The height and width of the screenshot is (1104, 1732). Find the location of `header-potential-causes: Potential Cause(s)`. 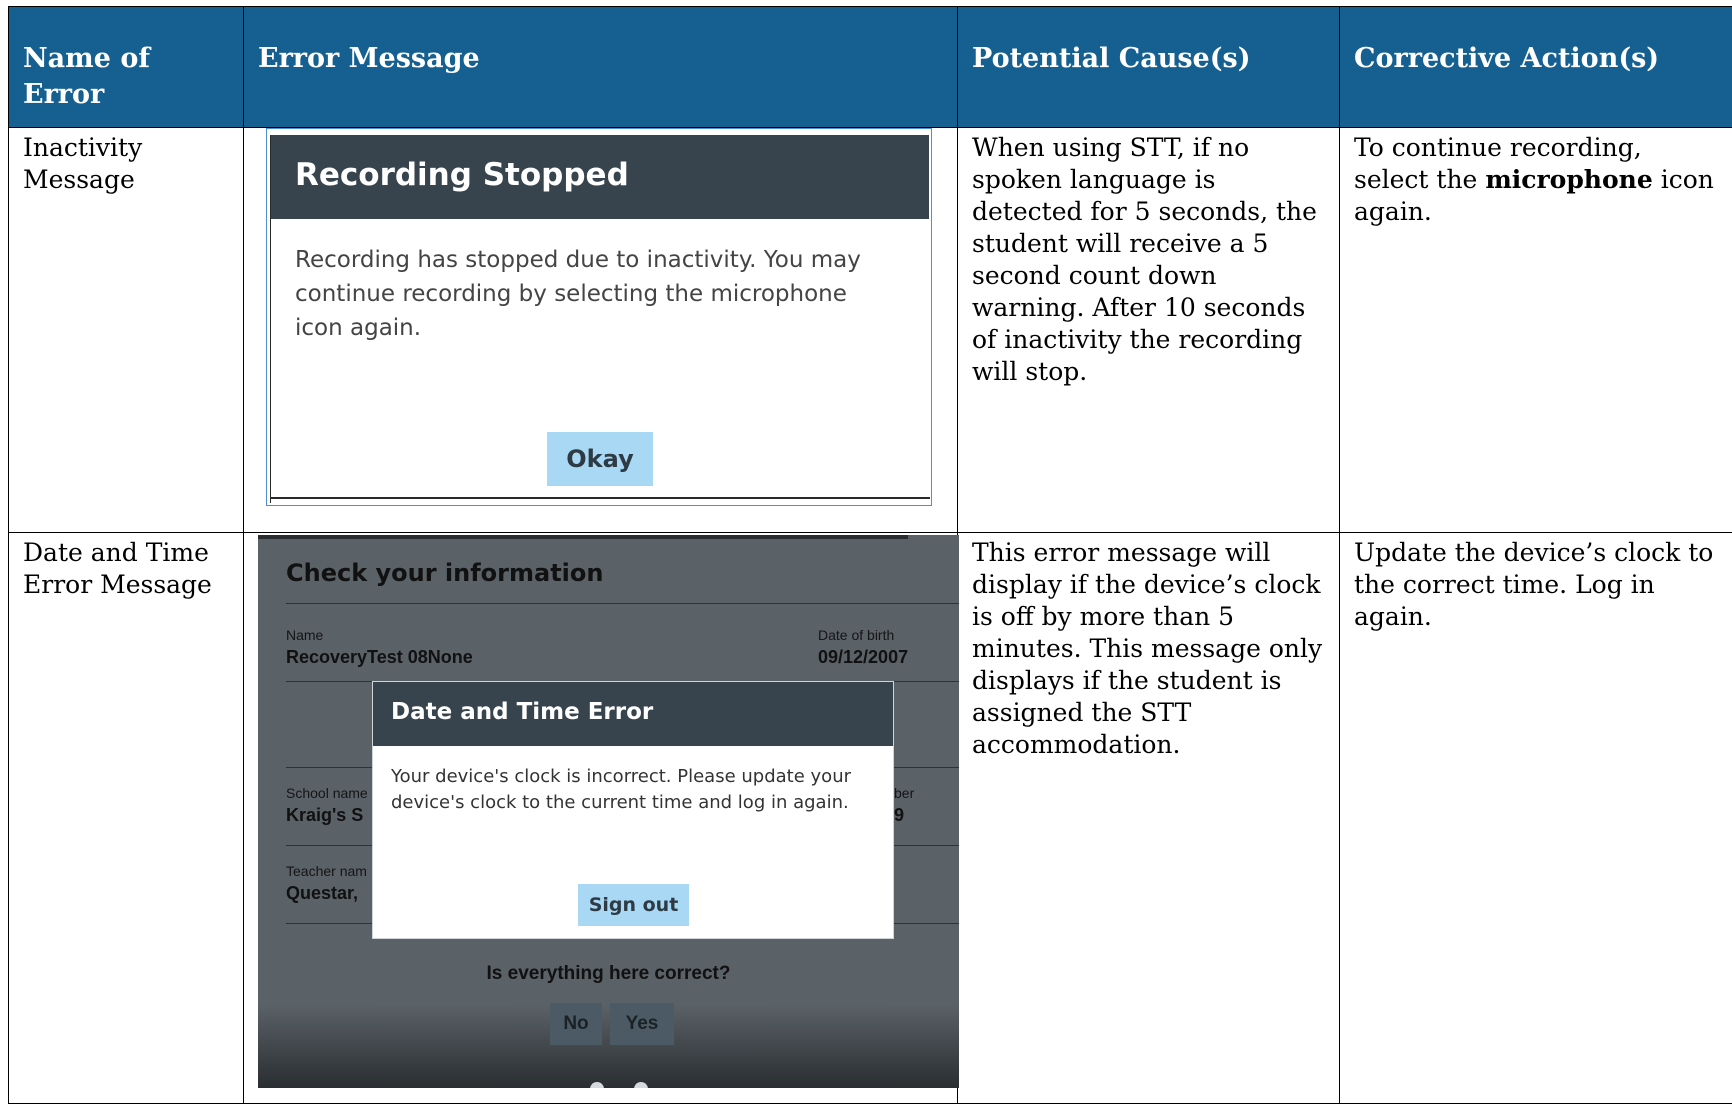

header-potential-causes: Potential Cause(s) is located at coordinates (1149, 67).